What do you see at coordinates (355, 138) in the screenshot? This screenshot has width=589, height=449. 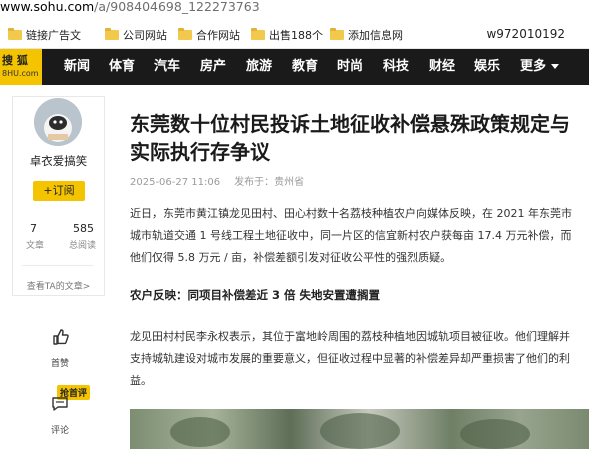 I see `article-title: 东莞数十位村民投诉土地征收补偿悬殊政策规定与 实际执行存争议` at bounding box center [355, 138].